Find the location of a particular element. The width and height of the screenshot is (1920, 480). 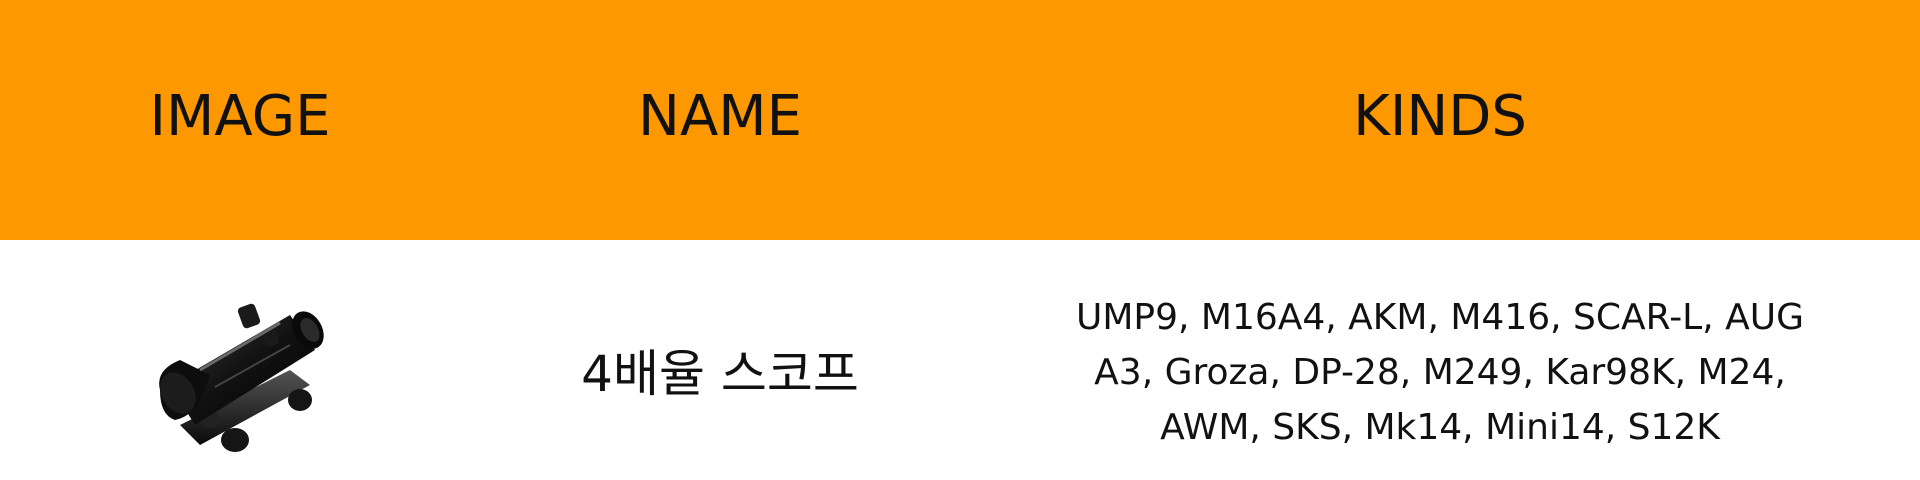

header-kinds: KINDS is located at coordinates (1440, 116).